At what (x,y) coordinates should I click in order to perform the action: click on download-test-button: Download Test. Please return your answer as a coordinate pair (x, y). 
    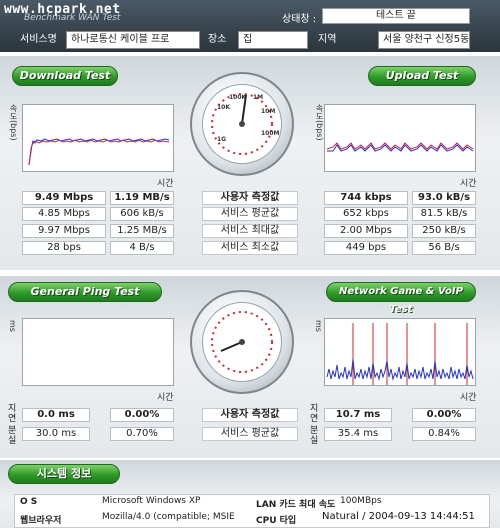
    Looking at the image, I should click on (65, 76).